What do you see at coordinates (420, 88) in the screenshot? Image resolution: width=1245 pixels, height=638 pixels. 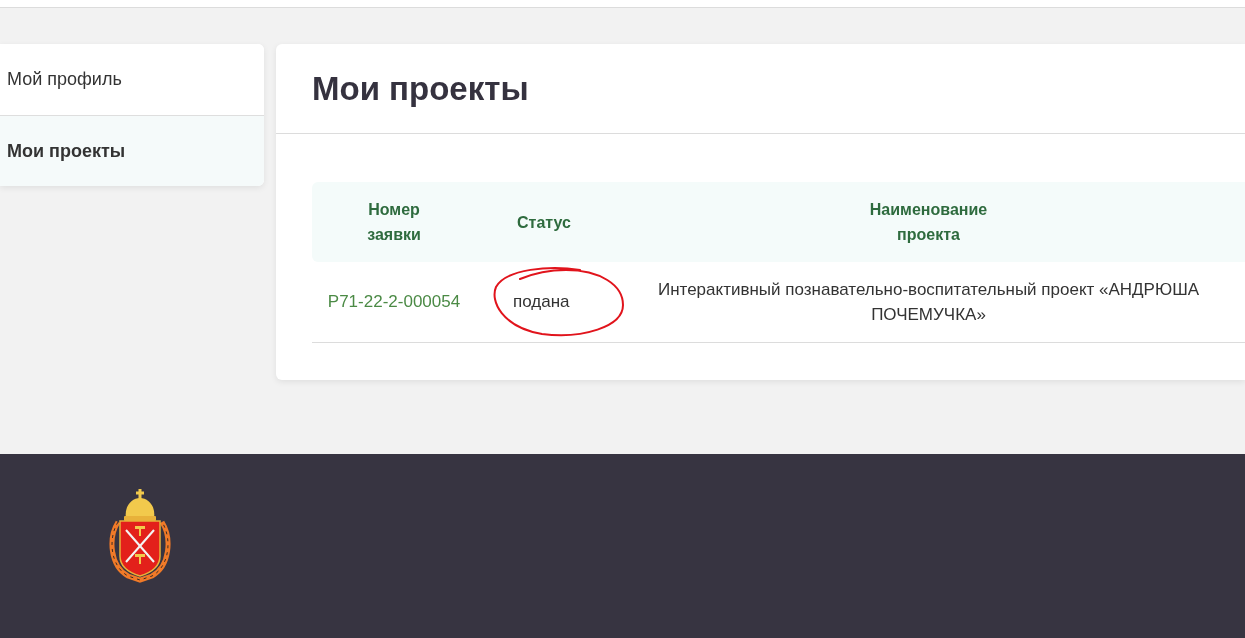 I see `page-title: Мои проекты` at bounding box center [420, 88].